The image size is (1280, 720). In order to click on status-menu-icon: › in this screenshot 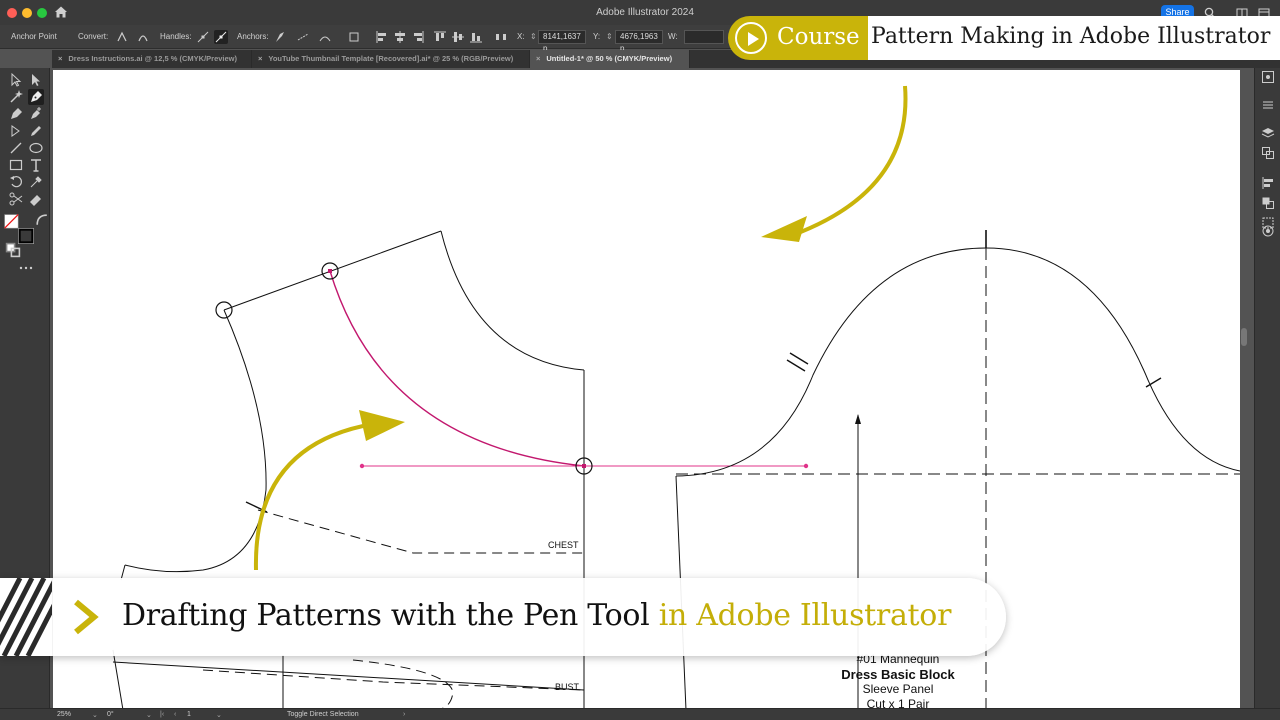, I will do `click(404, 714)`.